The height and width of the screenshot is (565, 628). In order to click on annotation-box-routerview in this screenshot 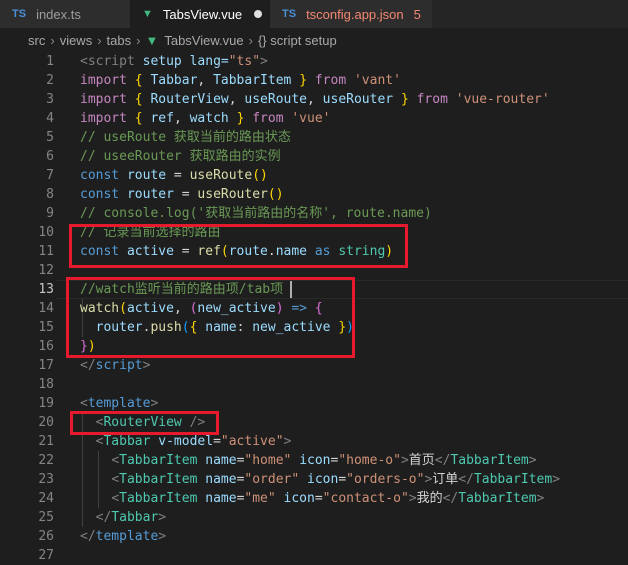, I will do `click(144, 423)`.